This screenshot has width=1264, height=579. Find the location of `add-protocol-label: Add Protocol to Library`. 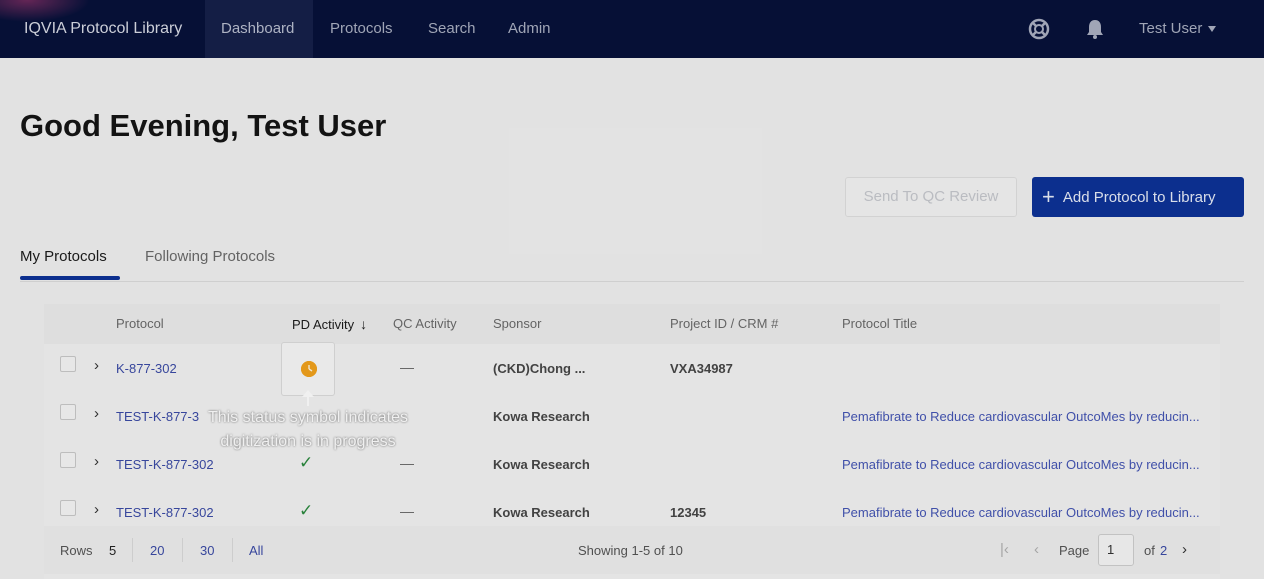

add-protocol-label: Add Protocol to Library is located at coordinates (1139, 197).